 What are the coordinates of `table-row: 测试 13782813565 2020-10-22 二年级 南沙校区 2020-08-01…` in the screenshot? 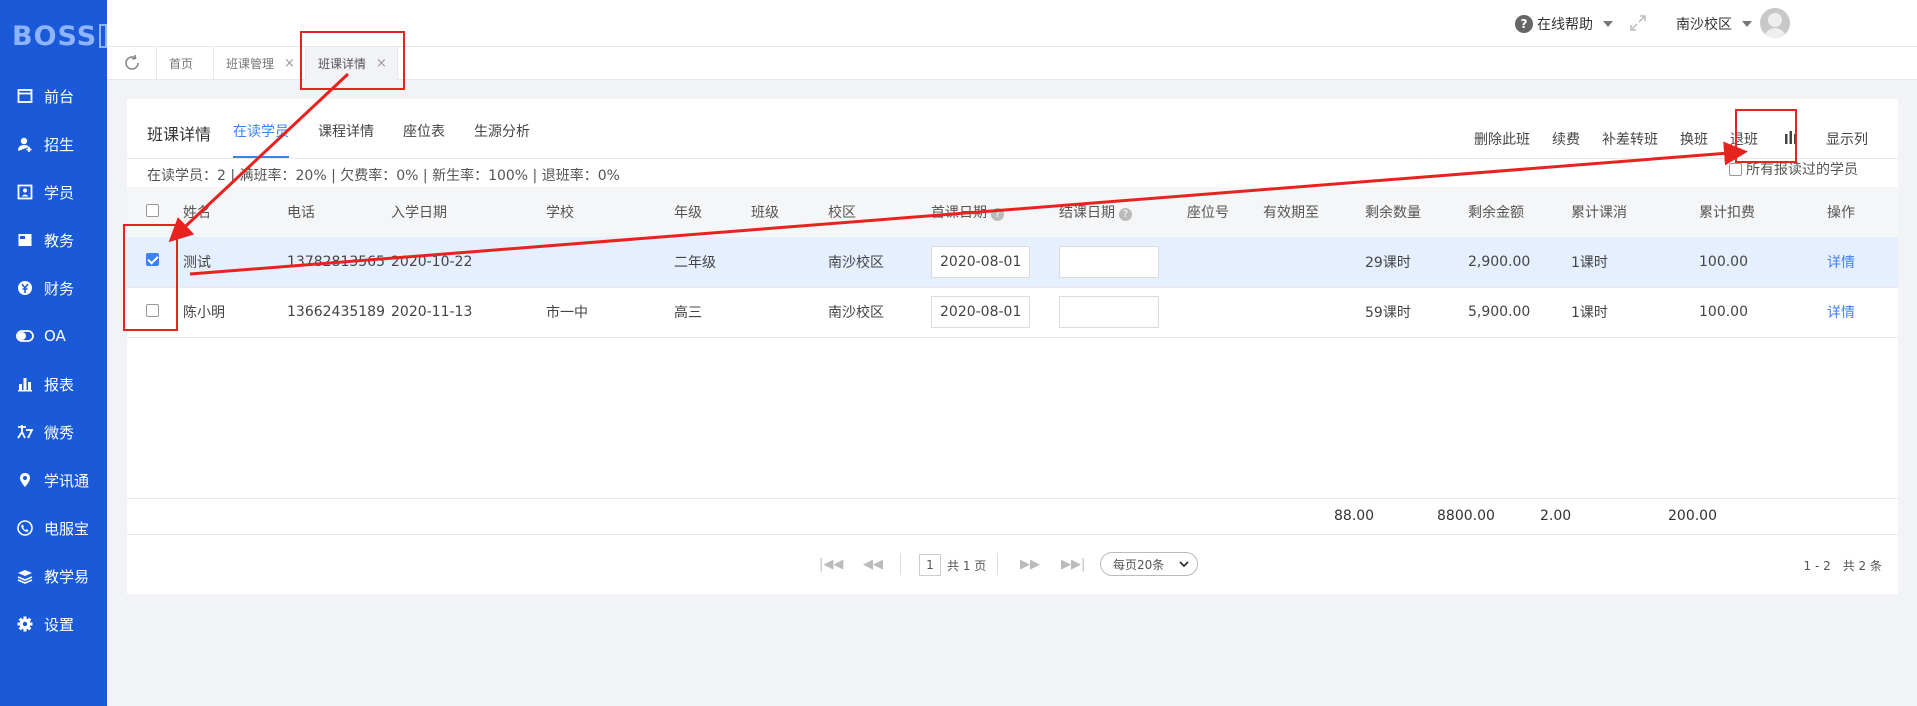 It's located at (1012, 262).